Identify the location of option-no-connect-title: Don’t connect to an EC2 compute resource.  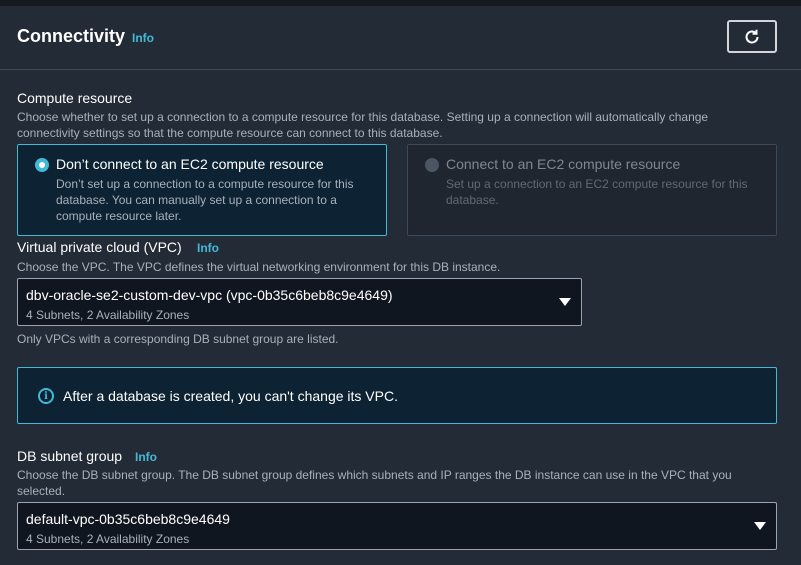
(190, 164).